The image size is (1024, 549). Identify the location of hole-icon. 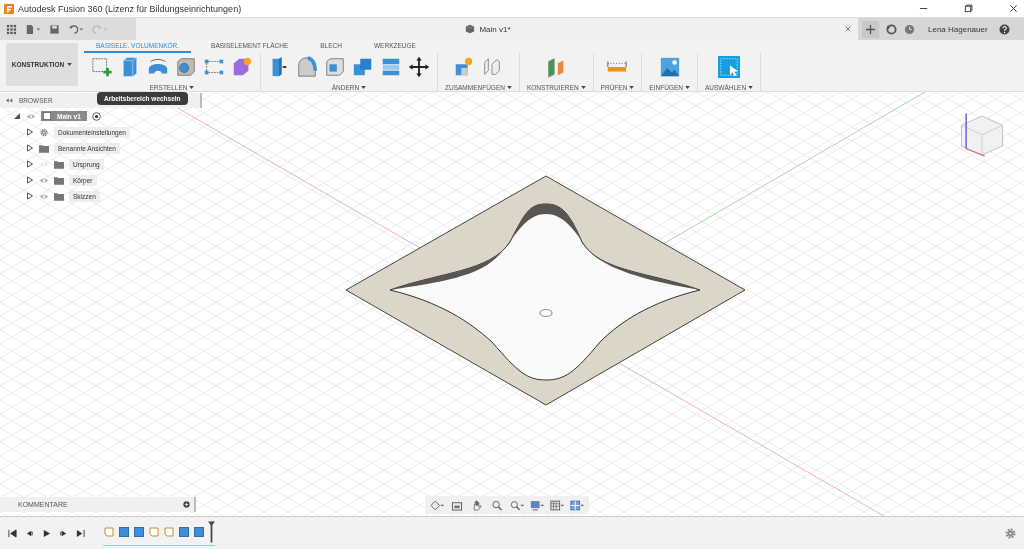
(186, 67).